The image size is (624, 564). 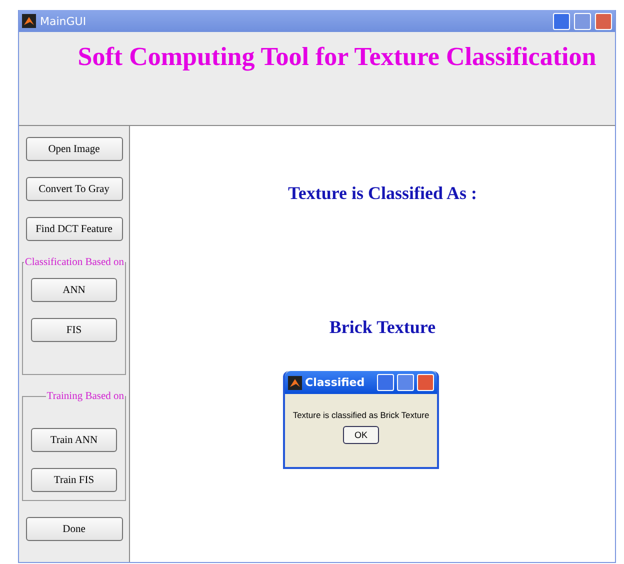 I want to click on sidebar-button: Open Image, so click(x=74, y=149).